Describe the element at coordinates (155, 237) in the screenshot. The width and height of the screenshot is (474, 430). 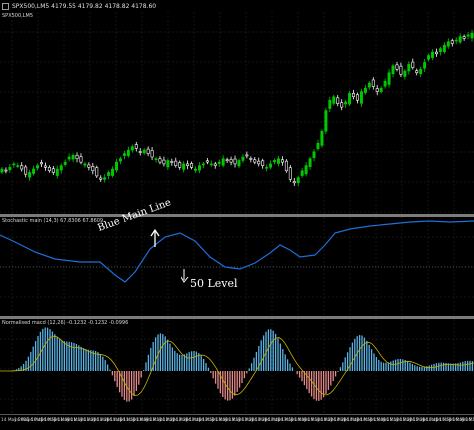
I see `annotation-arrow-icon` at that location.